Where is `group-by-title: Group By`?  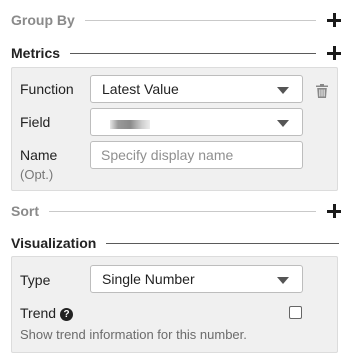
group-by-title: Group By is located at coordinates (43, 20).